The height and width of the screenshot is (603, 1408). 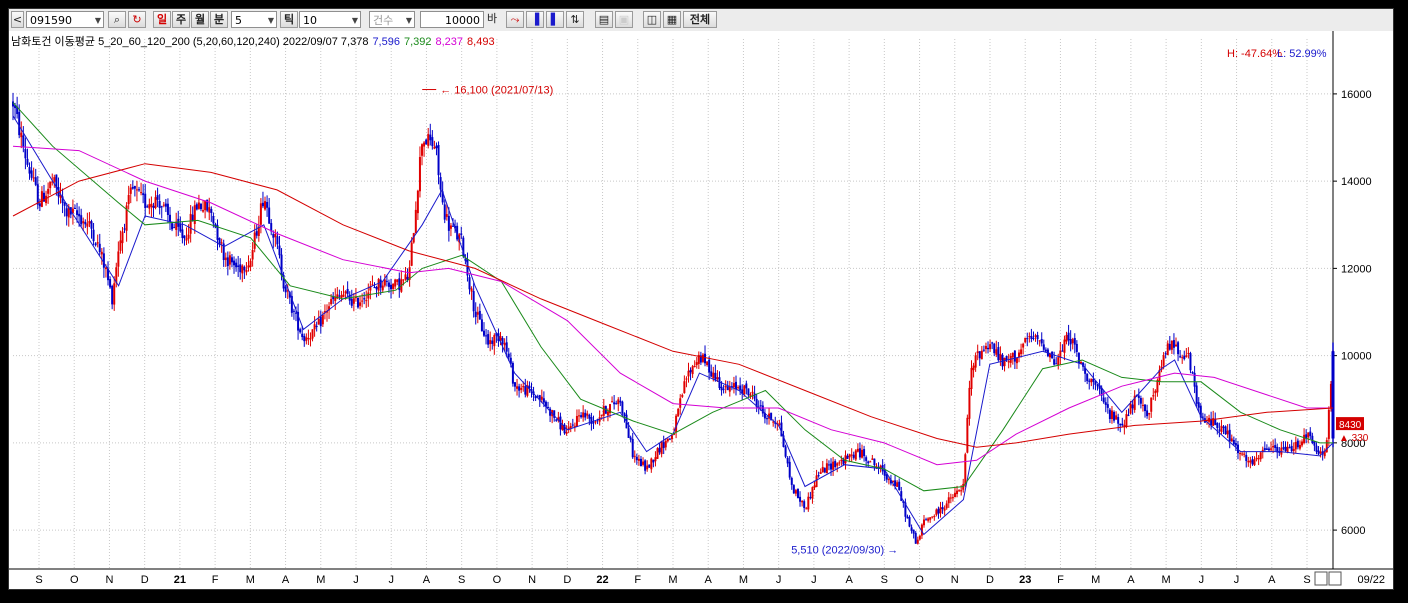 I want to click on tab-minute: 분, so click(x=219, y=19).